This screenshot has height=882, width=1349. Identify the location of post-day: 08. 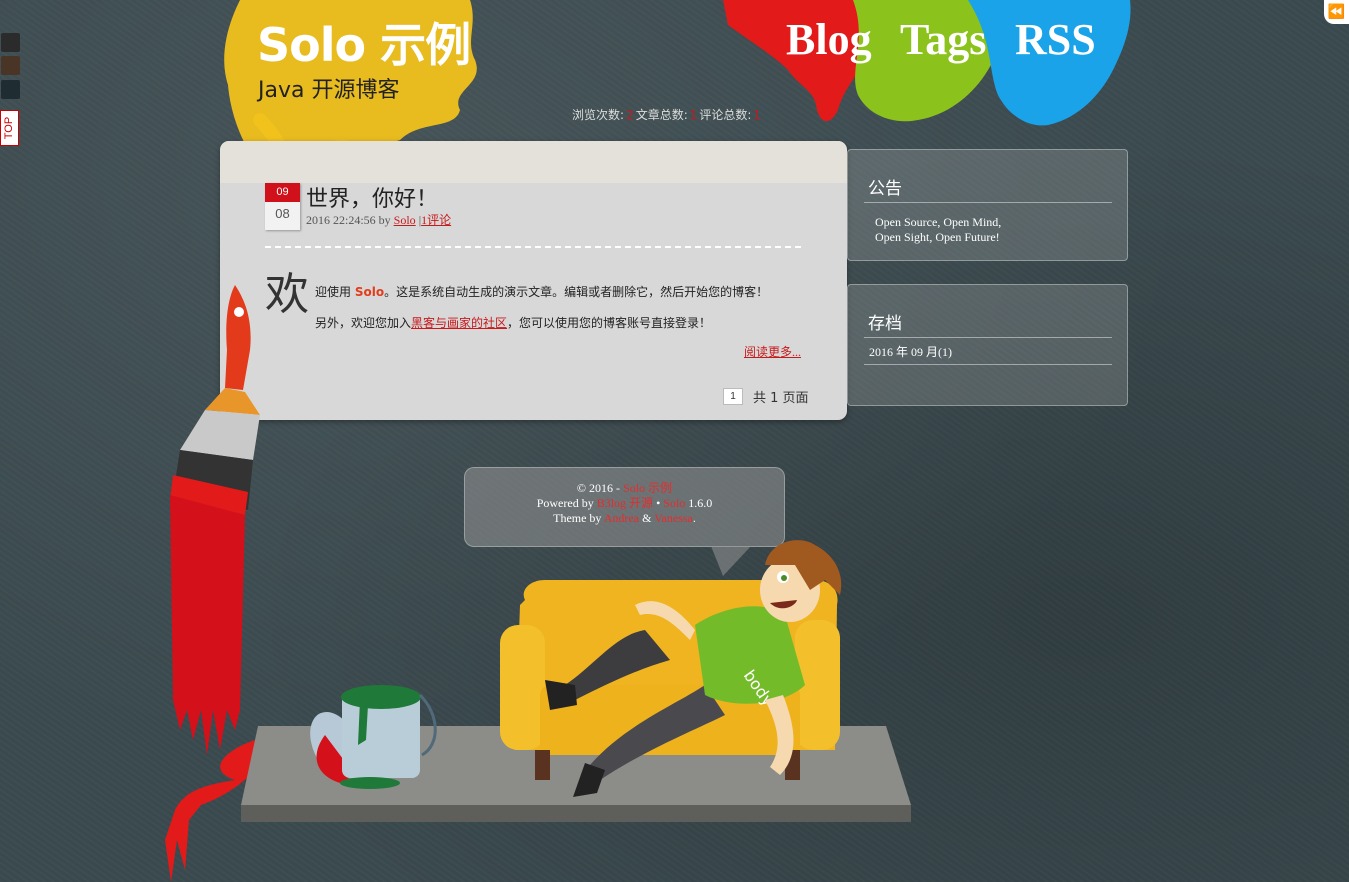
(282, 213).